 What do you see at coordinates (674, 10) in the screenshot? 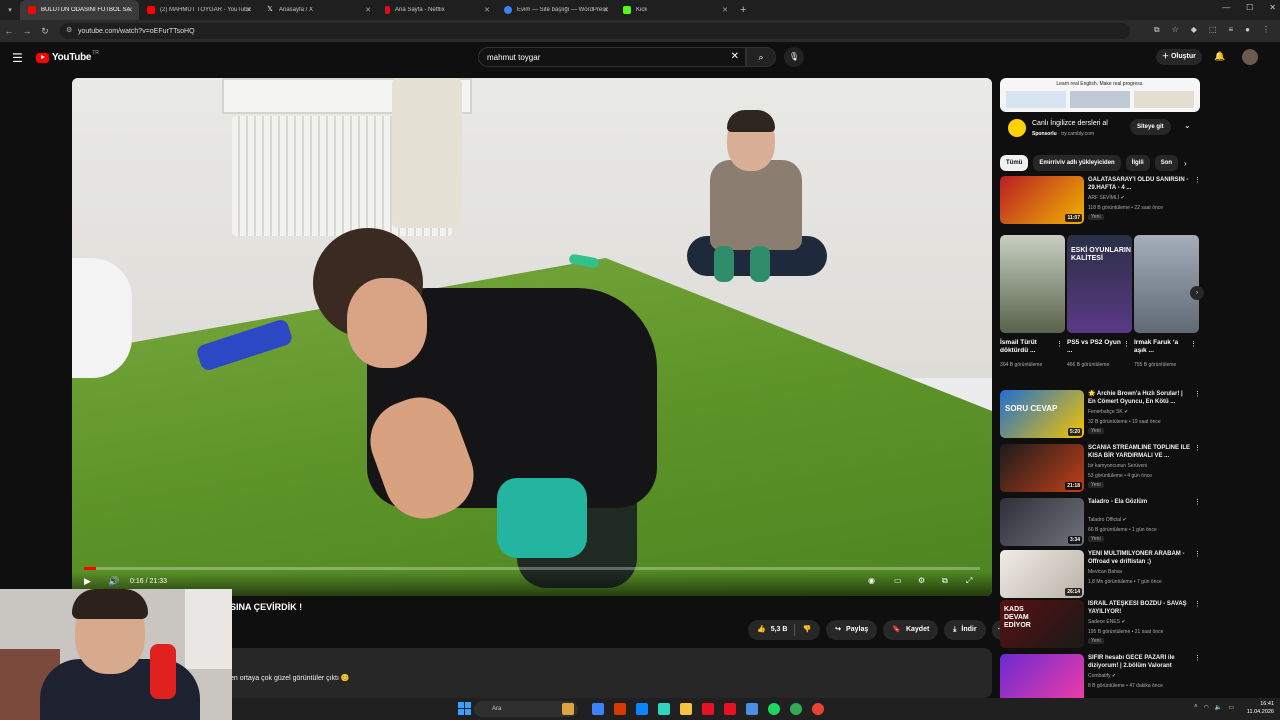
I see `browser-tab-5: Kick ✕` at bounding box center [674, 10].